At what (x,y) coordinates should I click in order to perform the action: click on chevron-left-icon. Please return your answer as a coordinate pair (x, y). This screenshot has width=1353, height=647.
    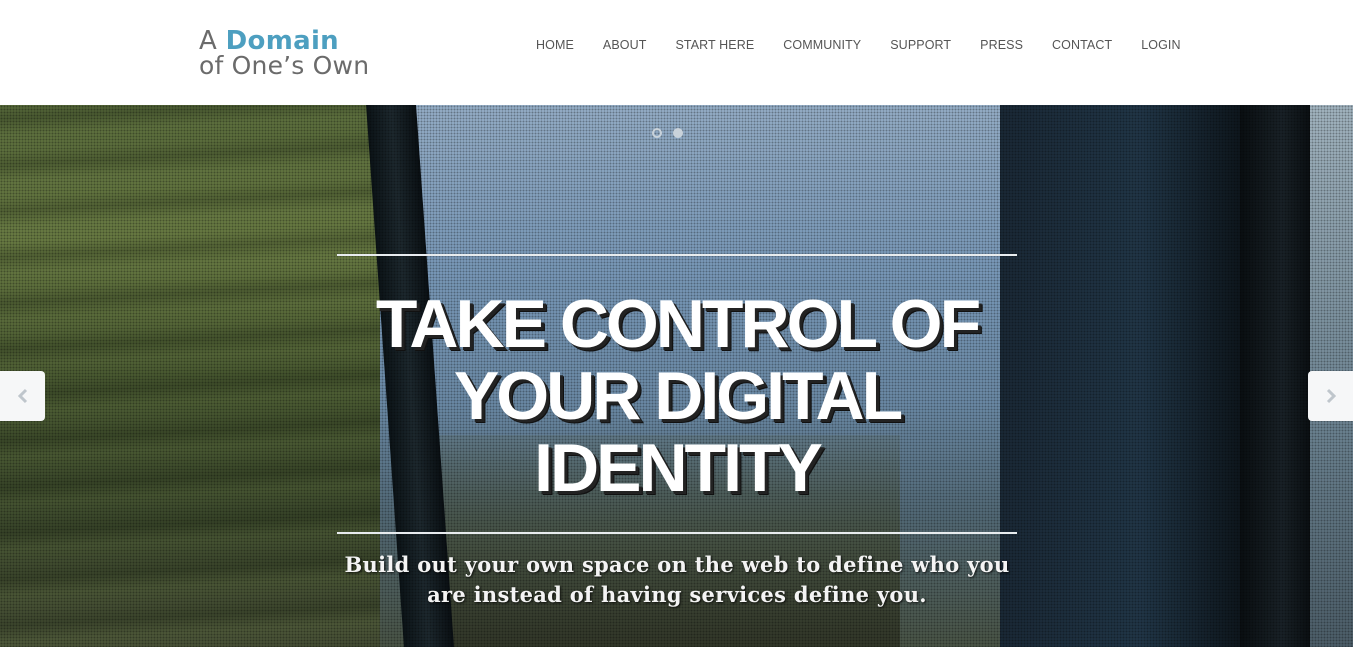
    Looking at the image, I should click on (22, 396).